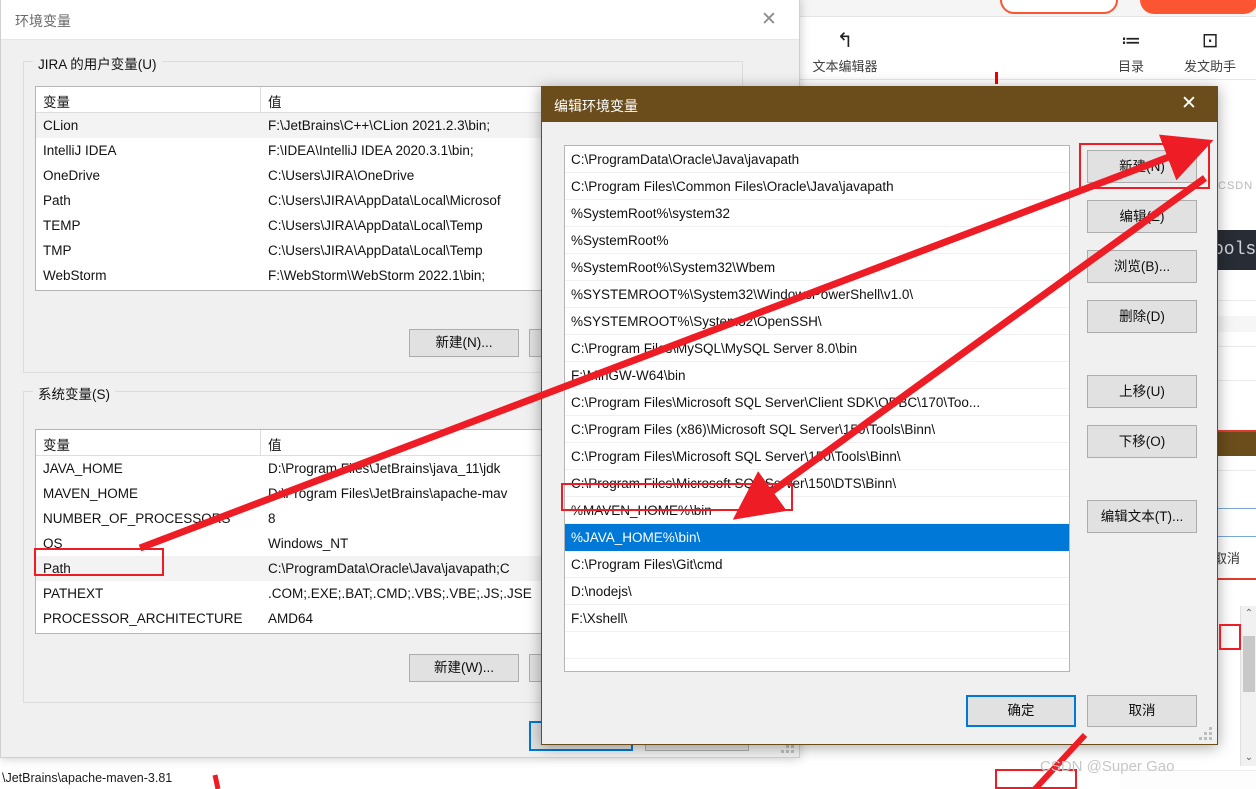  Describe the element at coordinates (97, 63) in the screenshot. I see `user-variables-legend: JIRA 的用户变量(U)` at that location.